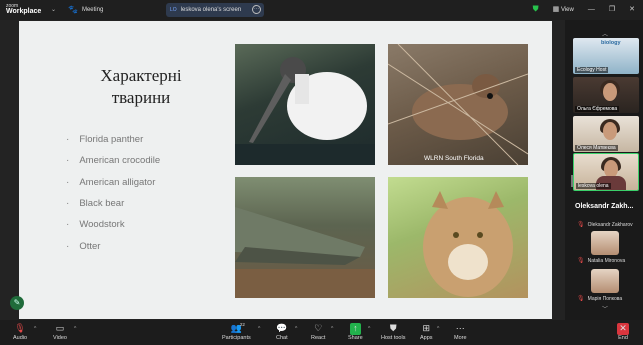 This screenshot has width=643, height=345. Describe the element at coordinates (282, 328) in the screenshot. I see `chat-icon: 💬` at that location.